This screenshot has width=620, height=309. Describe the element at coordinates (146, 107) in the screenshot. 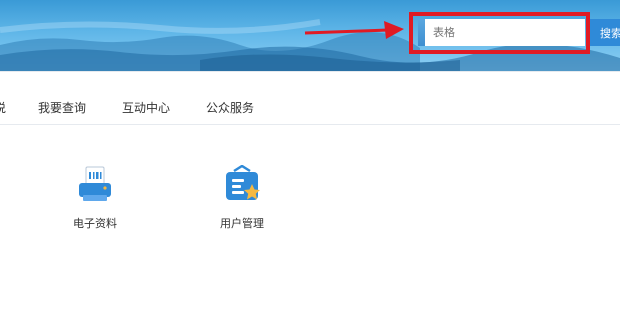

I see `nav-item-interaction-center: 互动中心` at that location.